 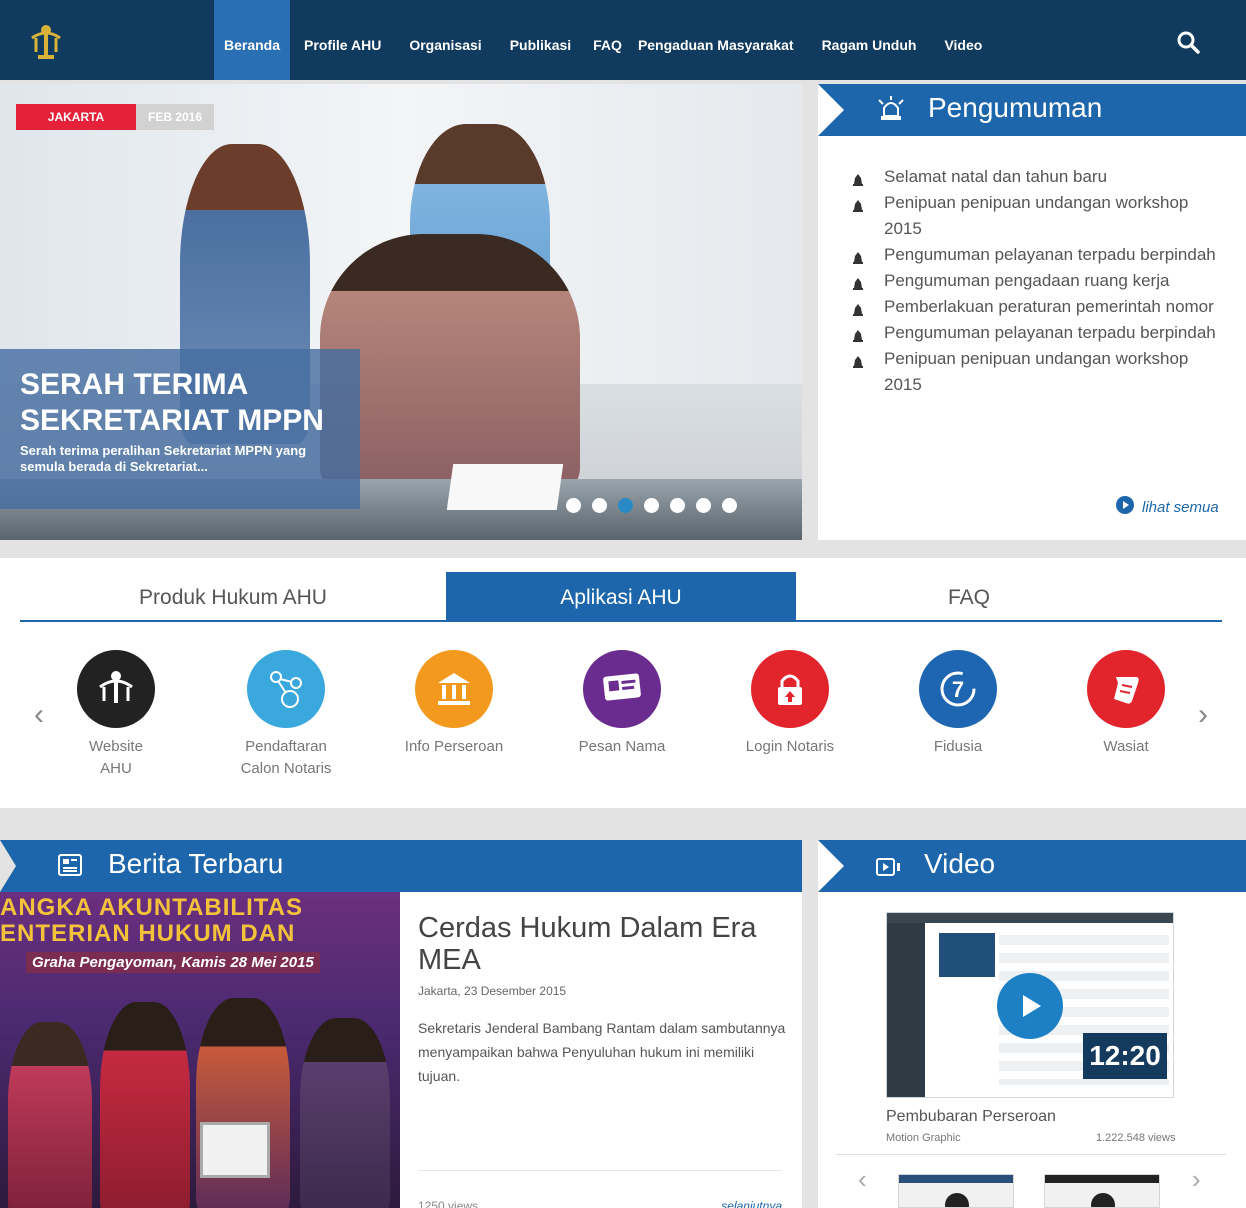 I want to click on nav-item-ragam-unduh: Ragam Unduh, so click(x=869, y=40).